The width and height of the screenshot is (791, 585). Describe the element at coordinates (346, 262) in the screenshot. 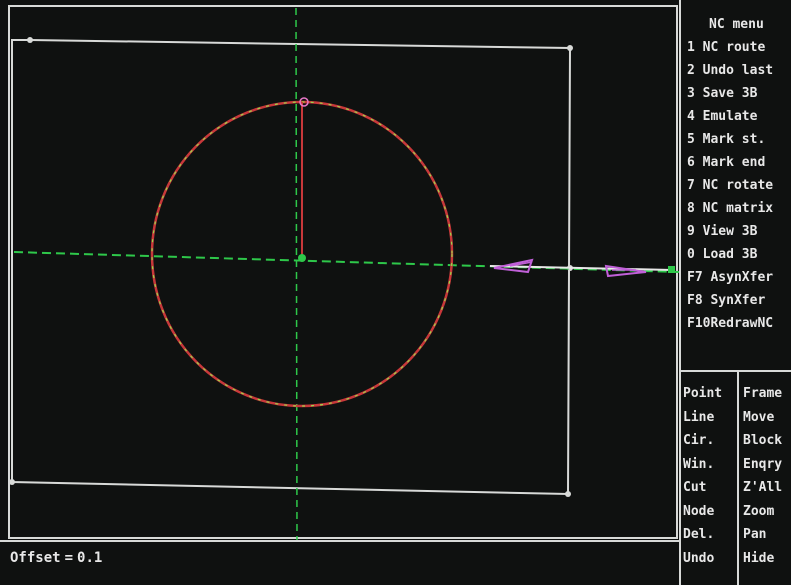

I see `x-axis-line` at that location.